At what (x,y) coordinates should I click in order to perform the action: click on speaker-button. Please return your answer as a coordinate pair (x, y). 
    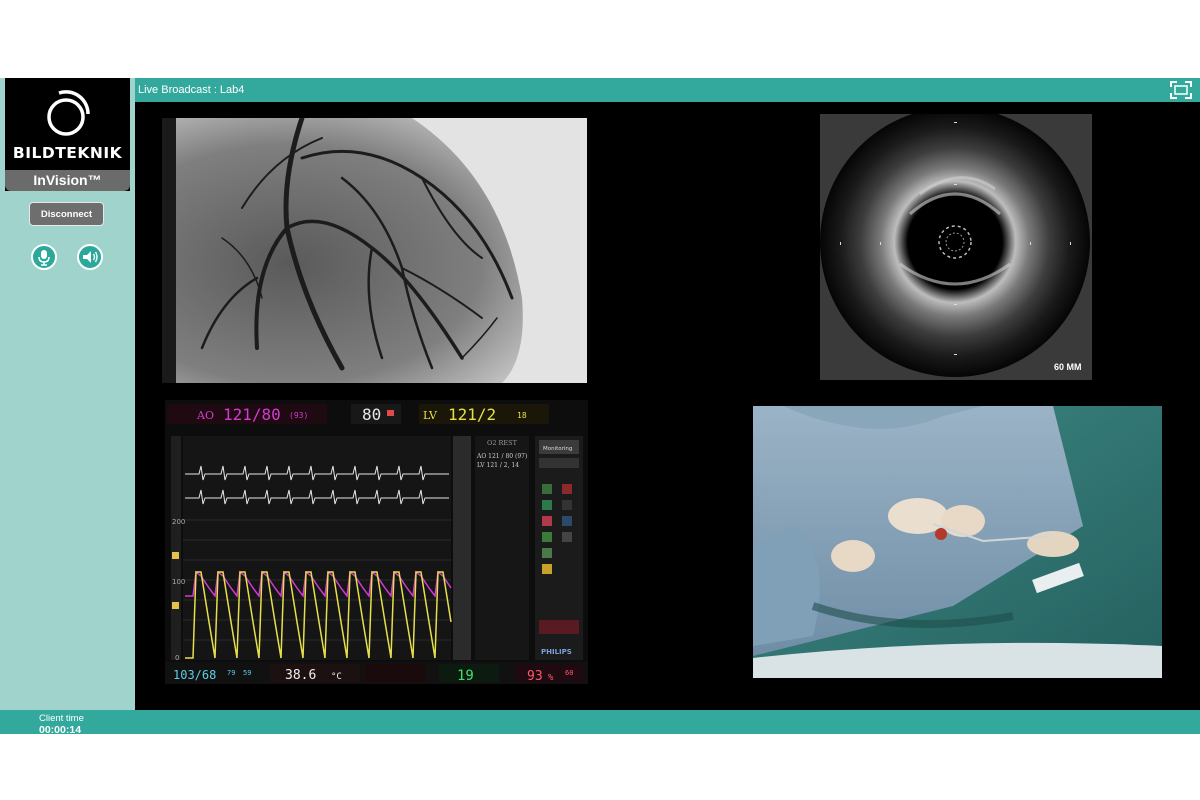
    Looking at the image, I should click on (90, 257).